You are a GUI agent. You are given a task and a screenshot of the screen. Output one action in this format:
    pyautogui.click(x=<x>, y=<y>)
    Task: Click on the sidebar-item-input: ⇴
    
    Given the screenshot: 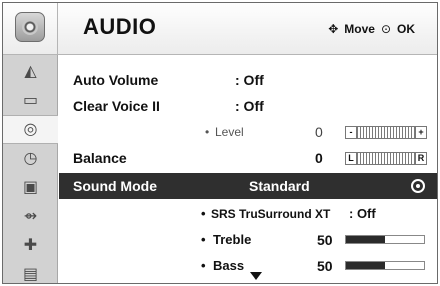 What is the action you would take?
    pyautogui.click(x=30, y=216)
    